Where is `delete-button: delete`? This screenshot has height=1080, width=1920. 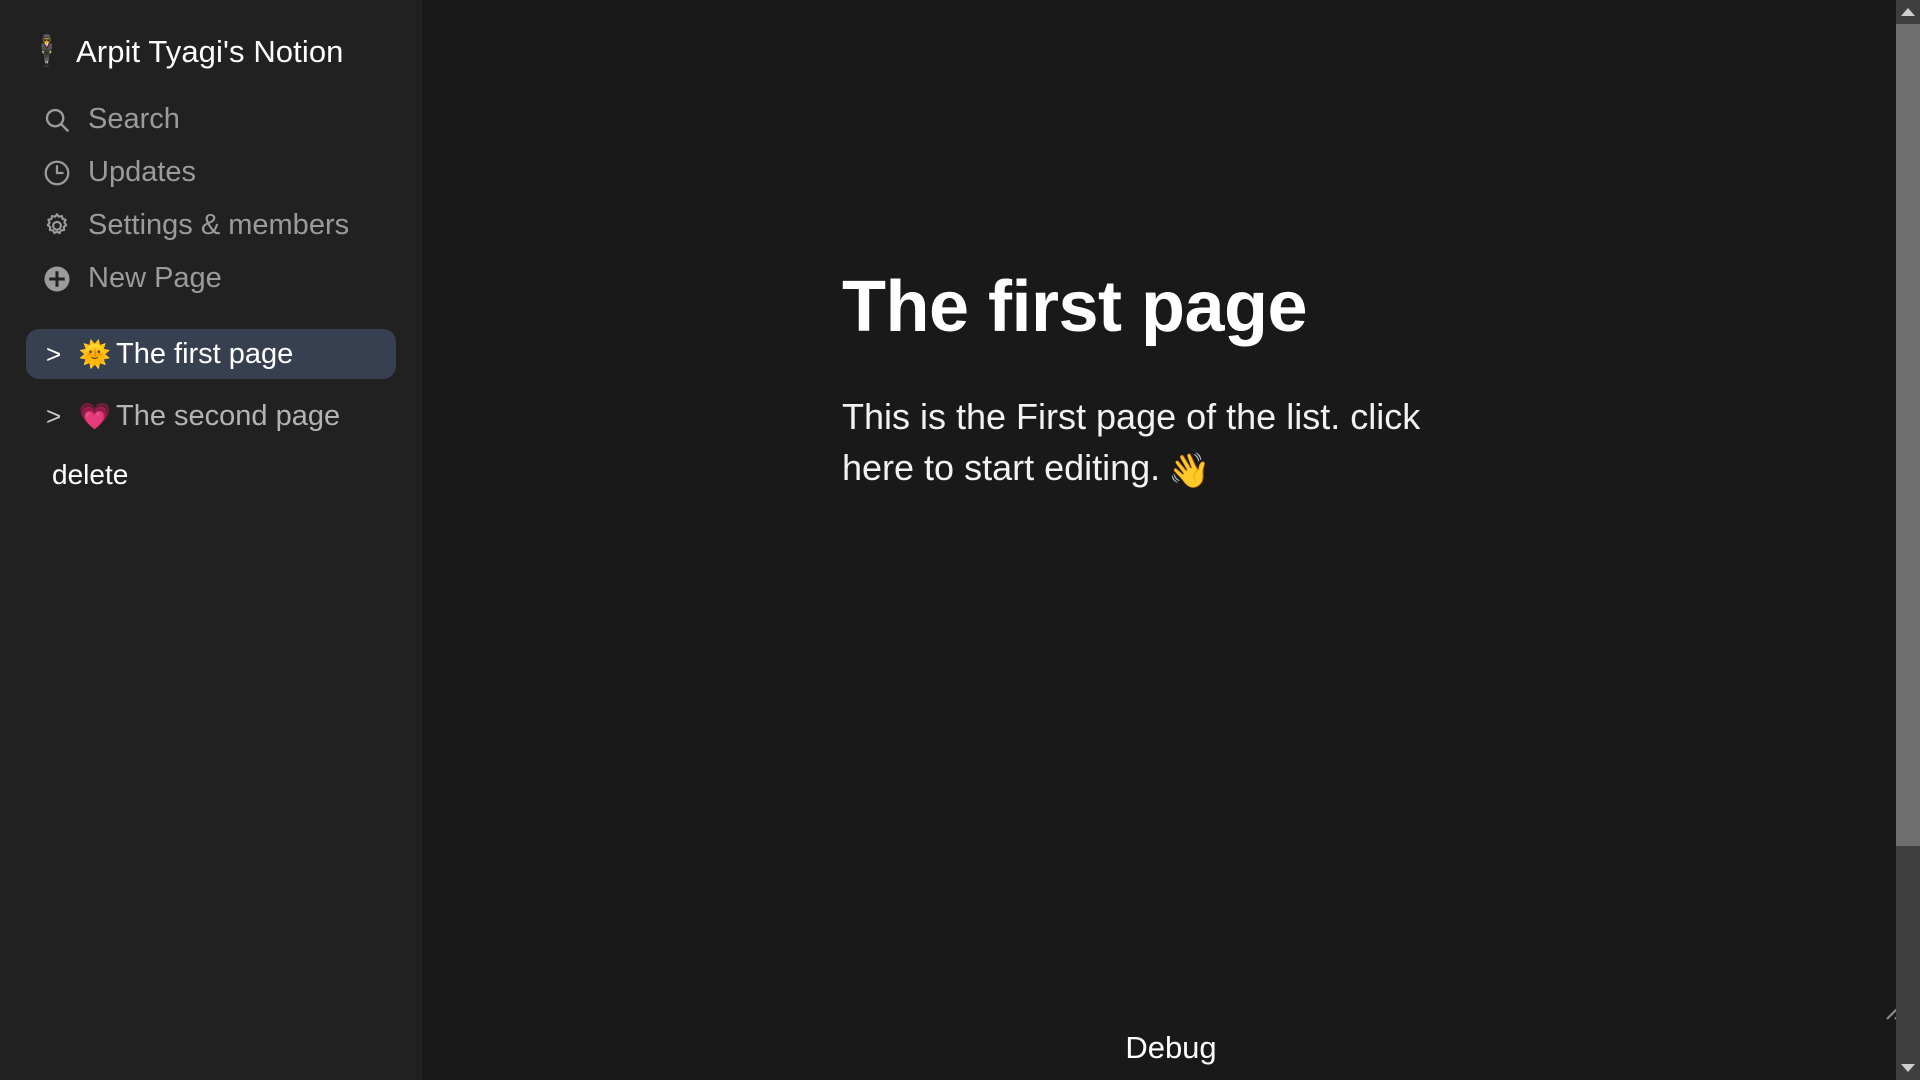
delete-button: delete is located at coordinates (77, 475).